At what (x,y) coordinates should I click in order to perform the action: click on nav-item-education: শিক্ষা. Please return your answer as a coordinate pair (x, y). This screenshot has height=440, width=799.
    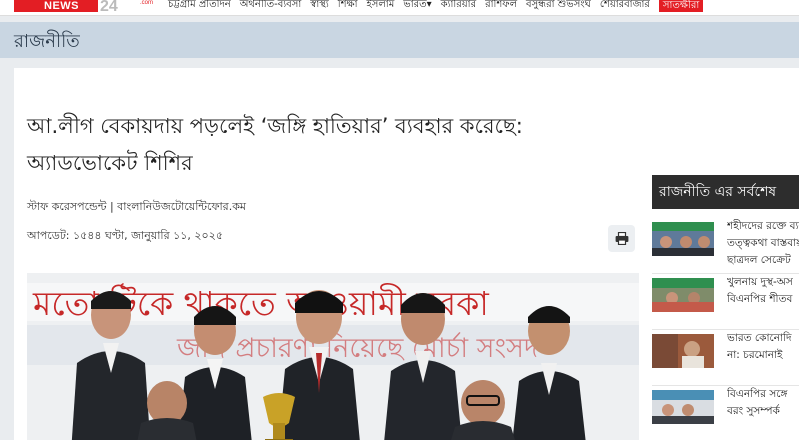
    Looking at the image, I should click on (348, 6).